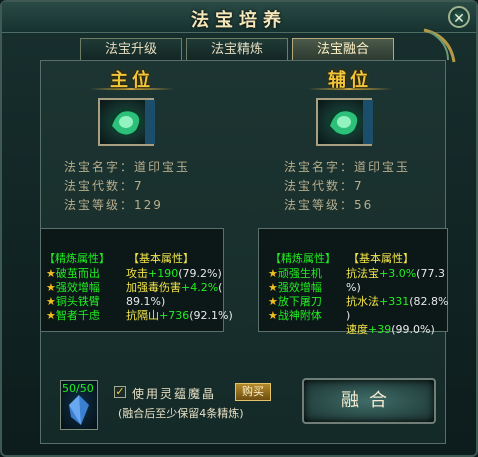  What do you see at coordinates (174, 273) in the screenshot?
I see `main-base-item: 攻击+190(79.2%)` at bounding box center [174, 273].